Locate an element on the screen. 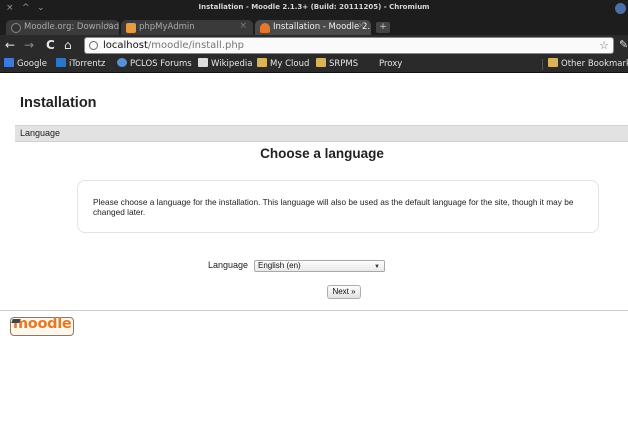 The image size is (628, 431). pclos-icon is located at coordinates (122, 62).